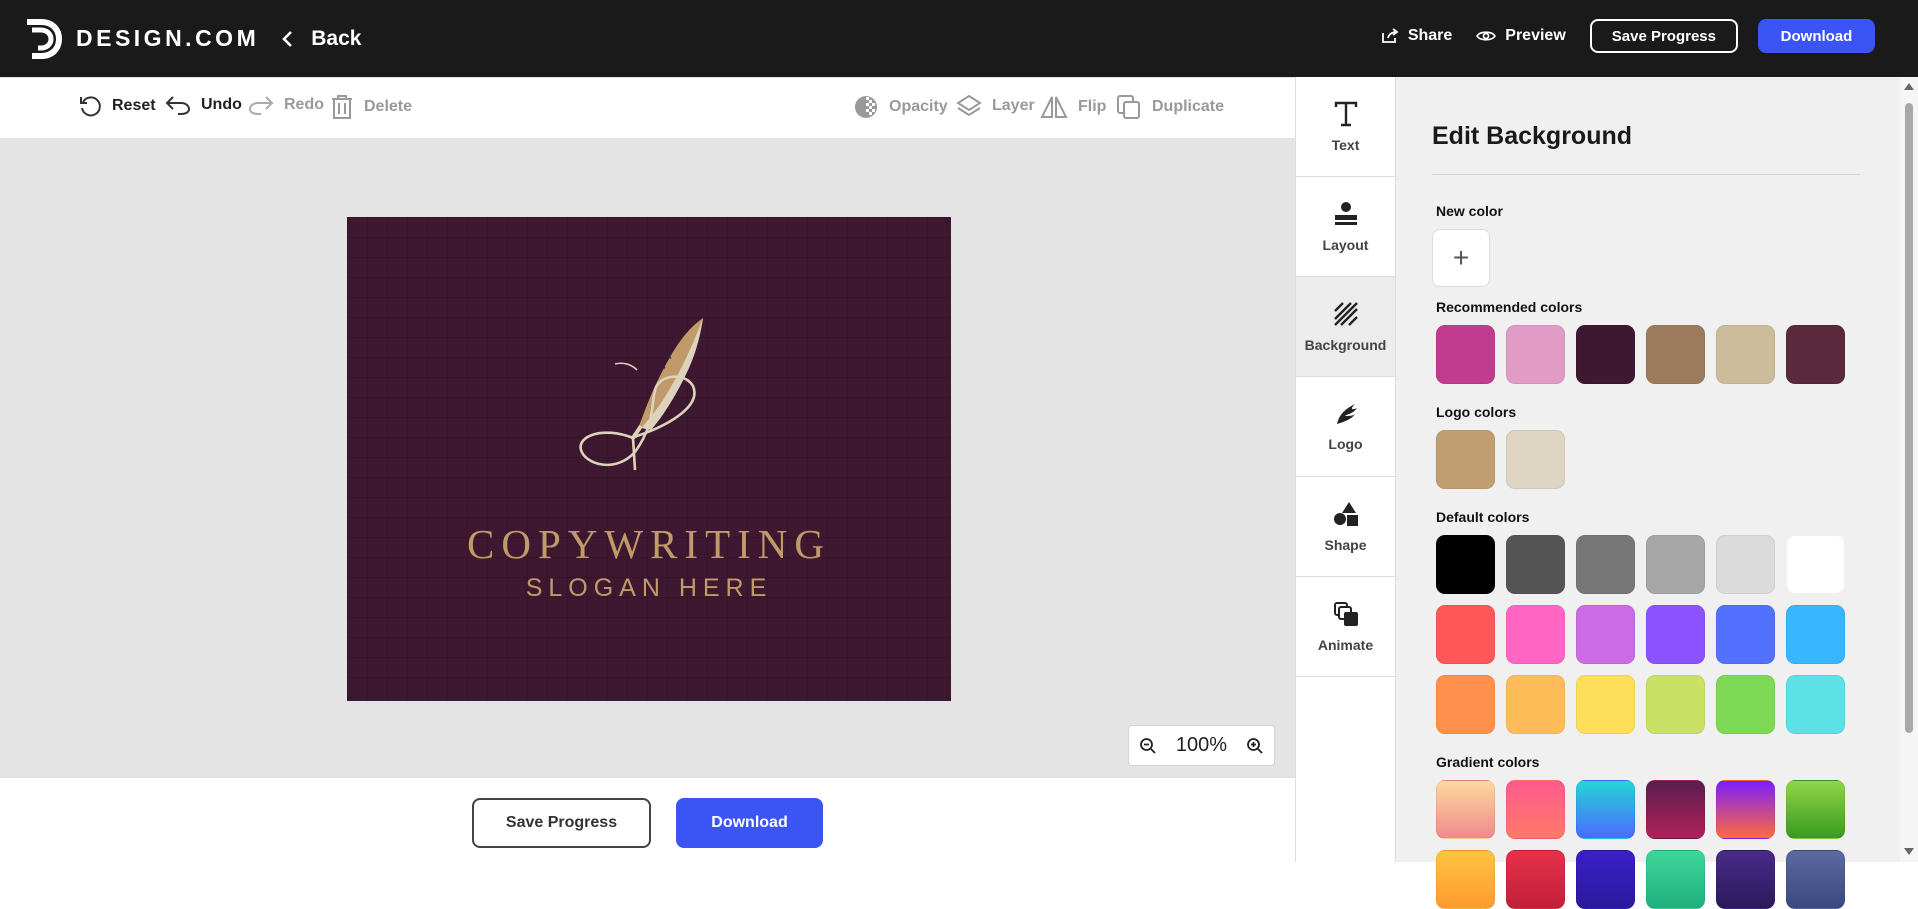 This screenshot has width=1918, height=909. What do you see at coordinates (1909, 86) in the screenshot?
I see `scroll-up-arrow-icon` at bounding box center [1909, 86].